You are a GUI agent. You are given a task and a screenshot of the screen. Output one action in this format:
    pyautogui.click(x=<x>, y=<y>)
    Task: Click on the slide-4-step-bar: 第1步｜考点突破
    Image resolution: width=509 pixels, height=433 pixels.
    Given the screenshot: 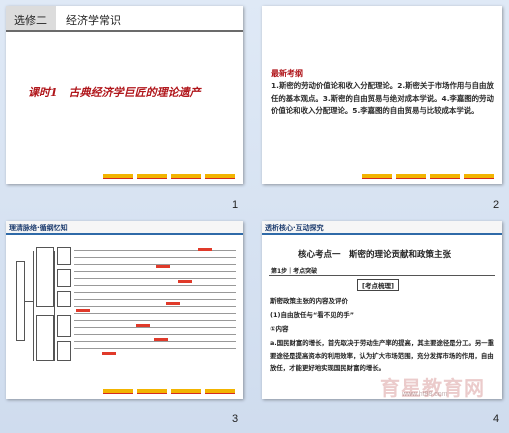 What is the action you would take?
    pyautogui.click(x=382, y=271)
    